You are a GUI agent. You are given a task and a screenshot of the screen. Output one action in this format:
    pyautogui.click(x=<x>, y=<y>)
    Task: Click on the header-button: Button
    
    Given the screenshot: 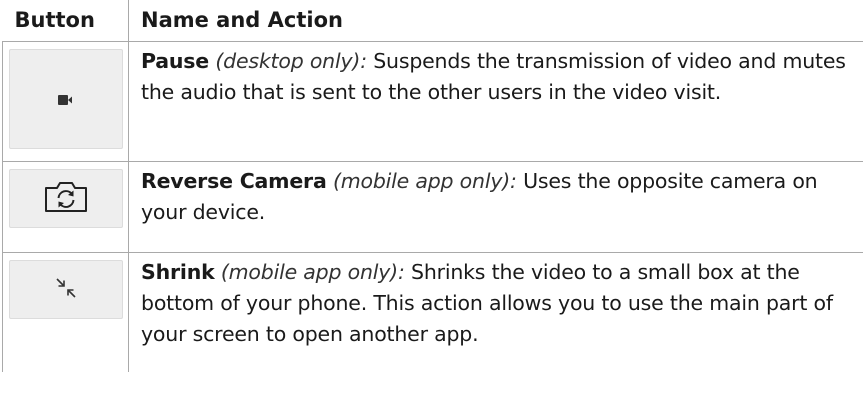 What is the action you would take?
    pyautogui.click(x=65, y=21)
    